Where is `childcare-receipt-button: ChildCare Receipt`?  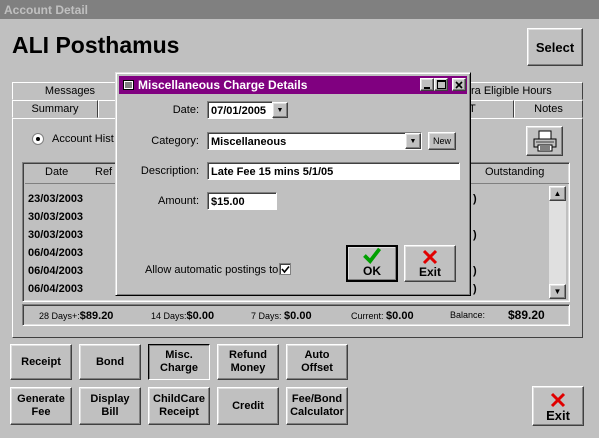 childcare-receipt-button: ChildCare Receipt is located at coordinates (179, 406).